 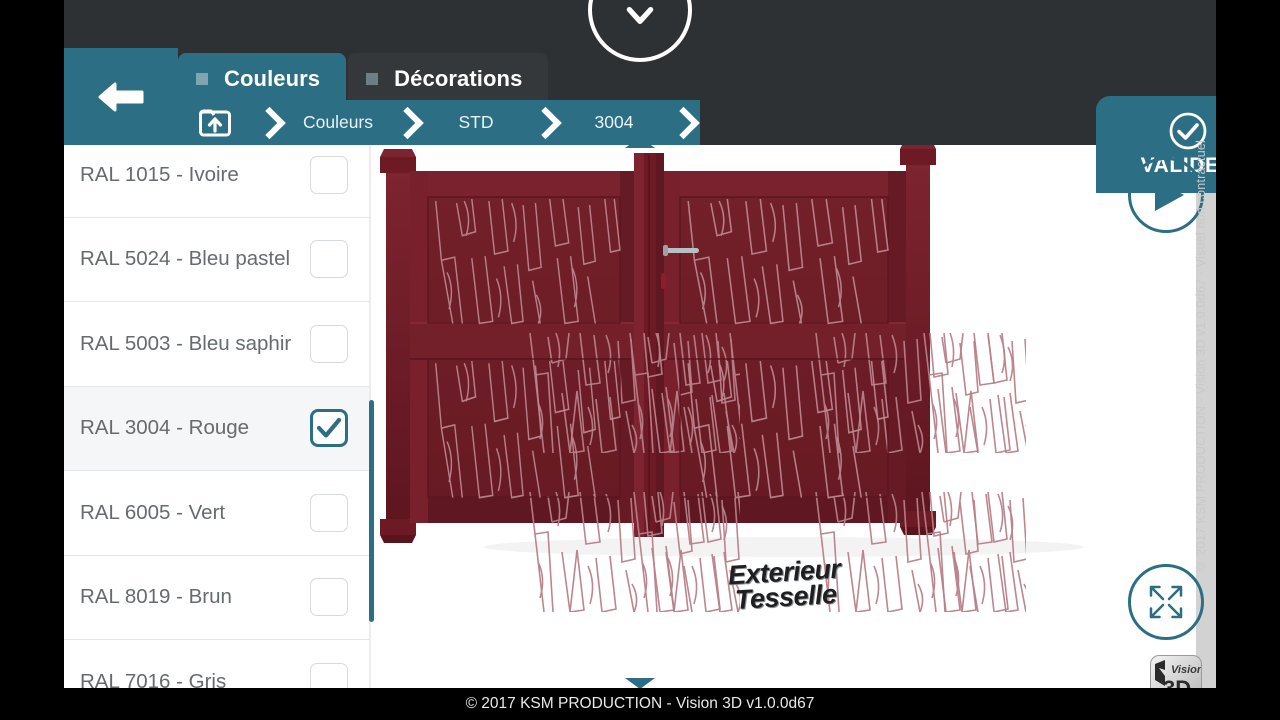 I want to click on color-list-item-label: RAL 1015 - Ivoire, so click(x=159, y=174).